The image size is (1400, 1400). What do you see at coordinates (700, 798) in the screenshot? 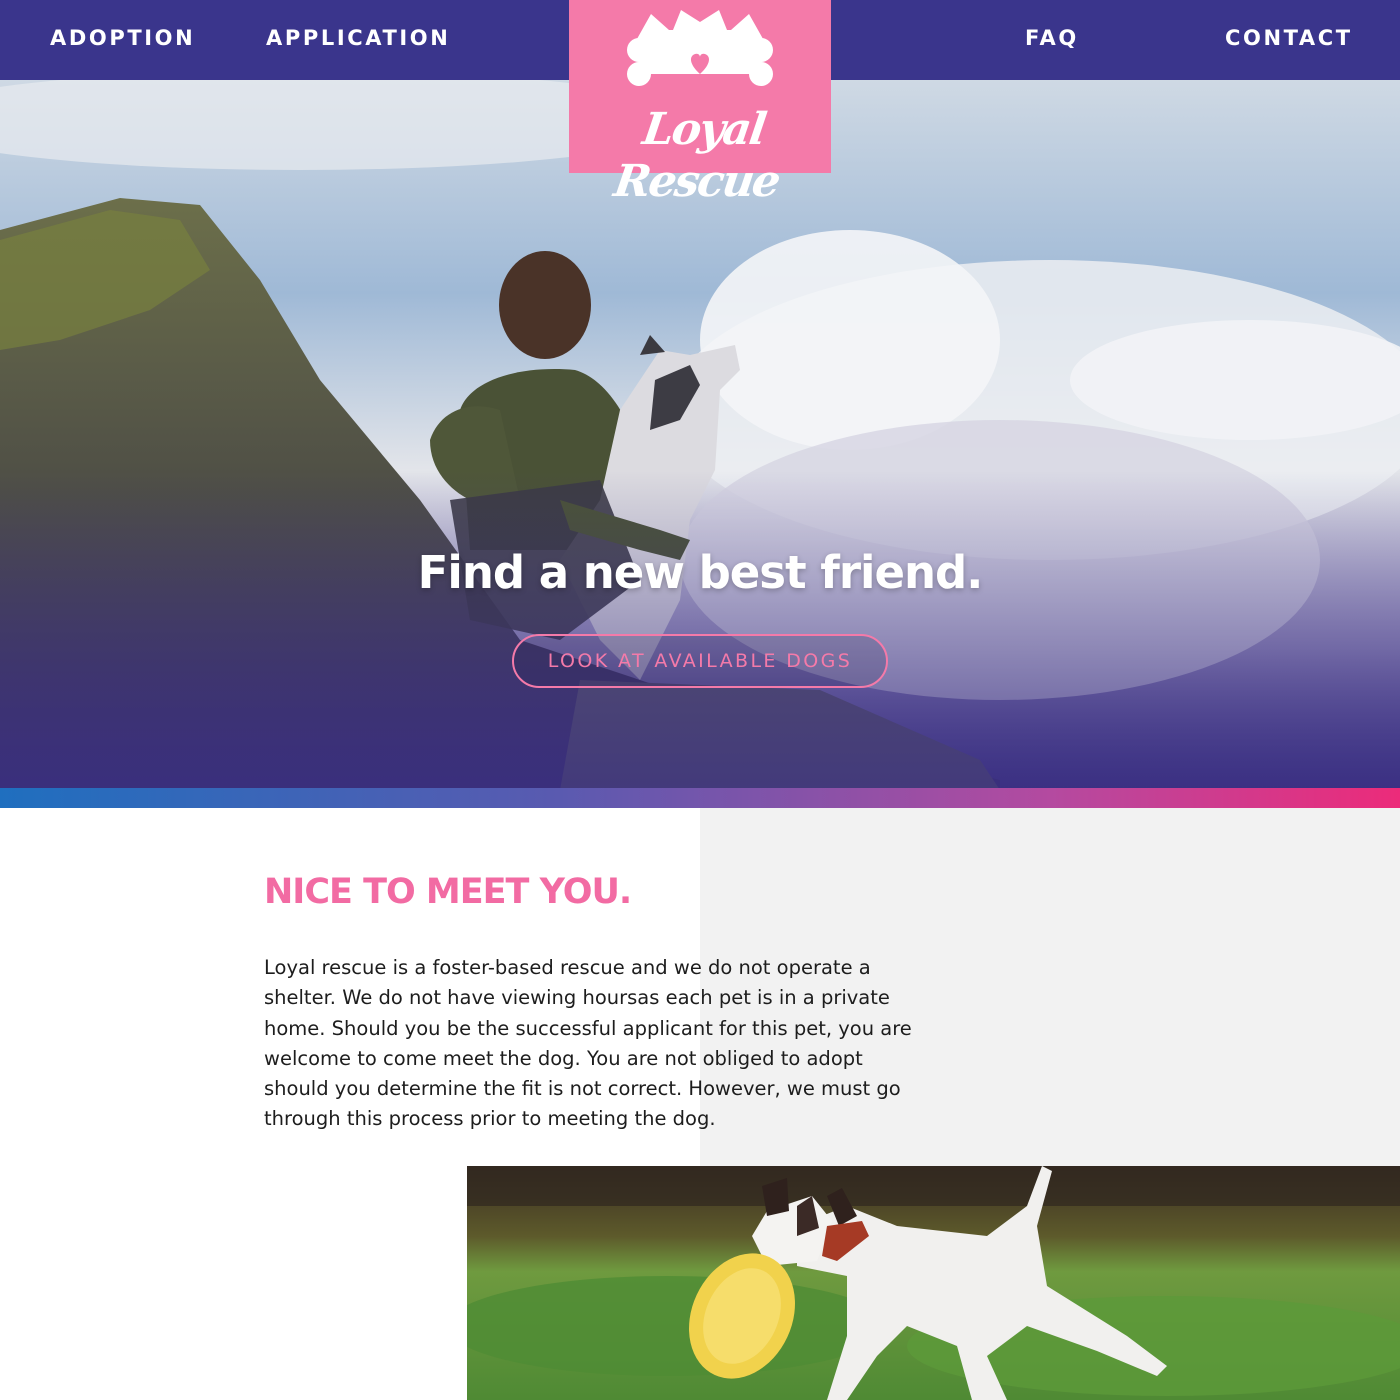
I see `gradient-divider` at bounding box center [700, 798].